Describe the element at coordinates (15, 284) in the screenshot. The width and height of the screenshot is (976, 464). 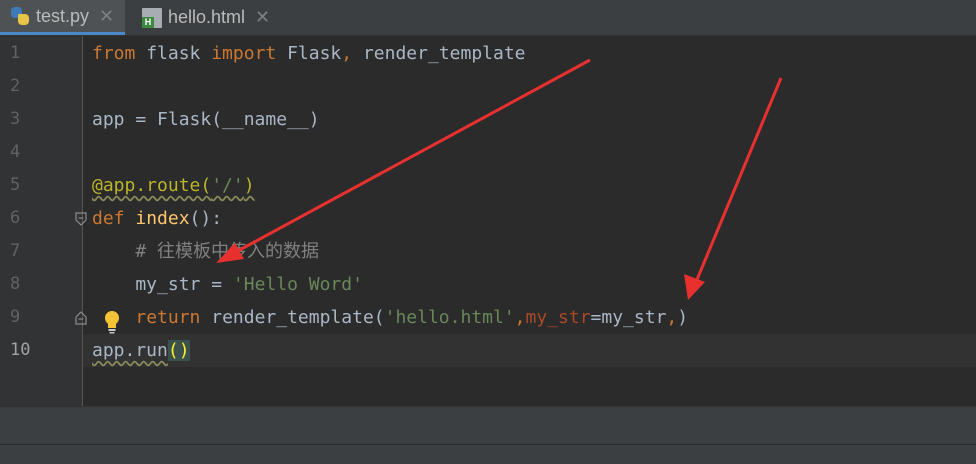
I see `line-number: 8` at that location.